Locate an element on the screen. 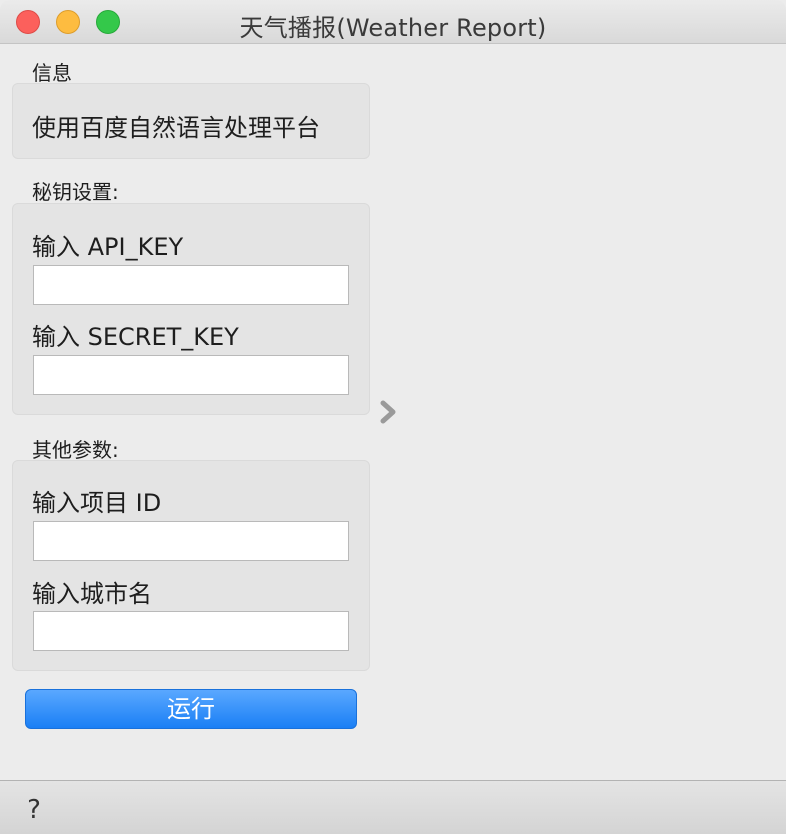  city-name-label: 输入城市名 is located at coordinates (92, 594).